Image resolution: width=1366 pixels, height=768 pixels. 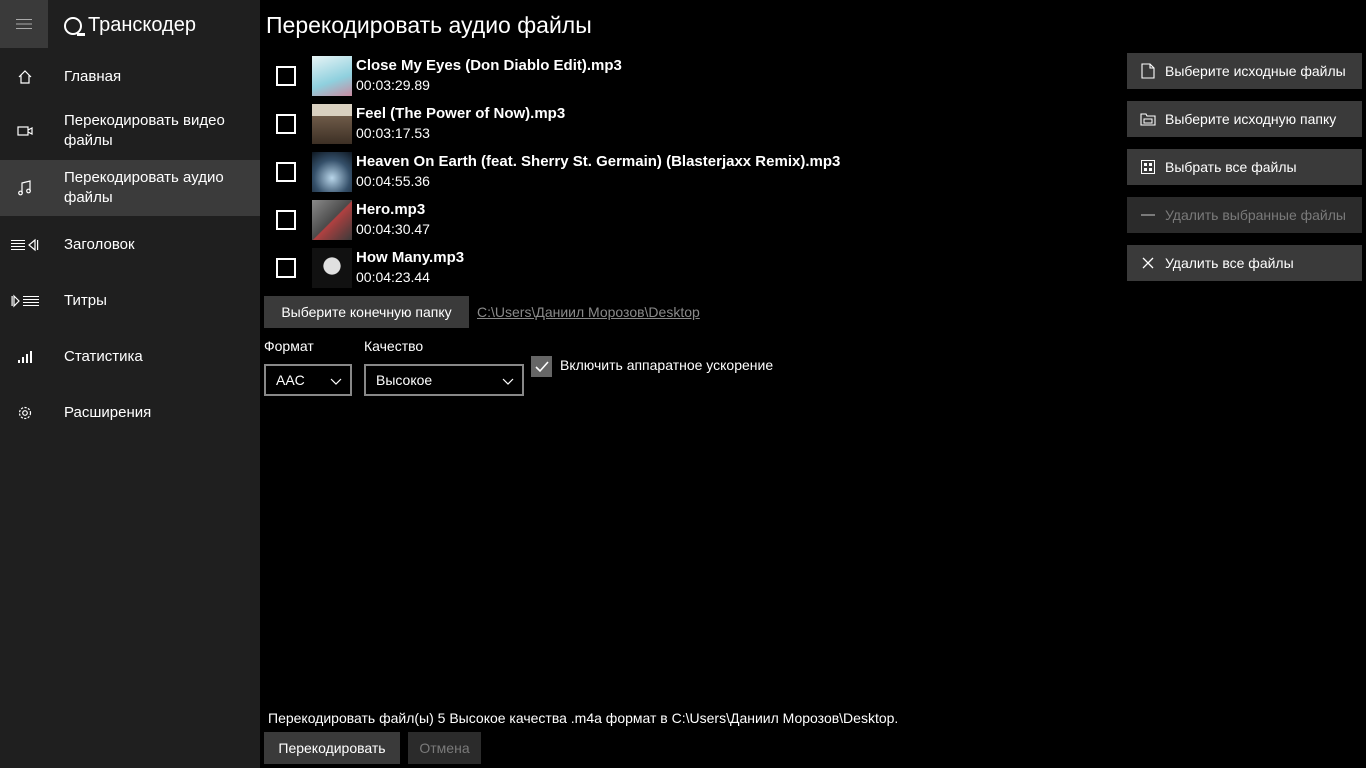 What do you see at coordinates (289, 346) in the screenshot?
I see `format-label: Формат` at bounding box center [289, 346].